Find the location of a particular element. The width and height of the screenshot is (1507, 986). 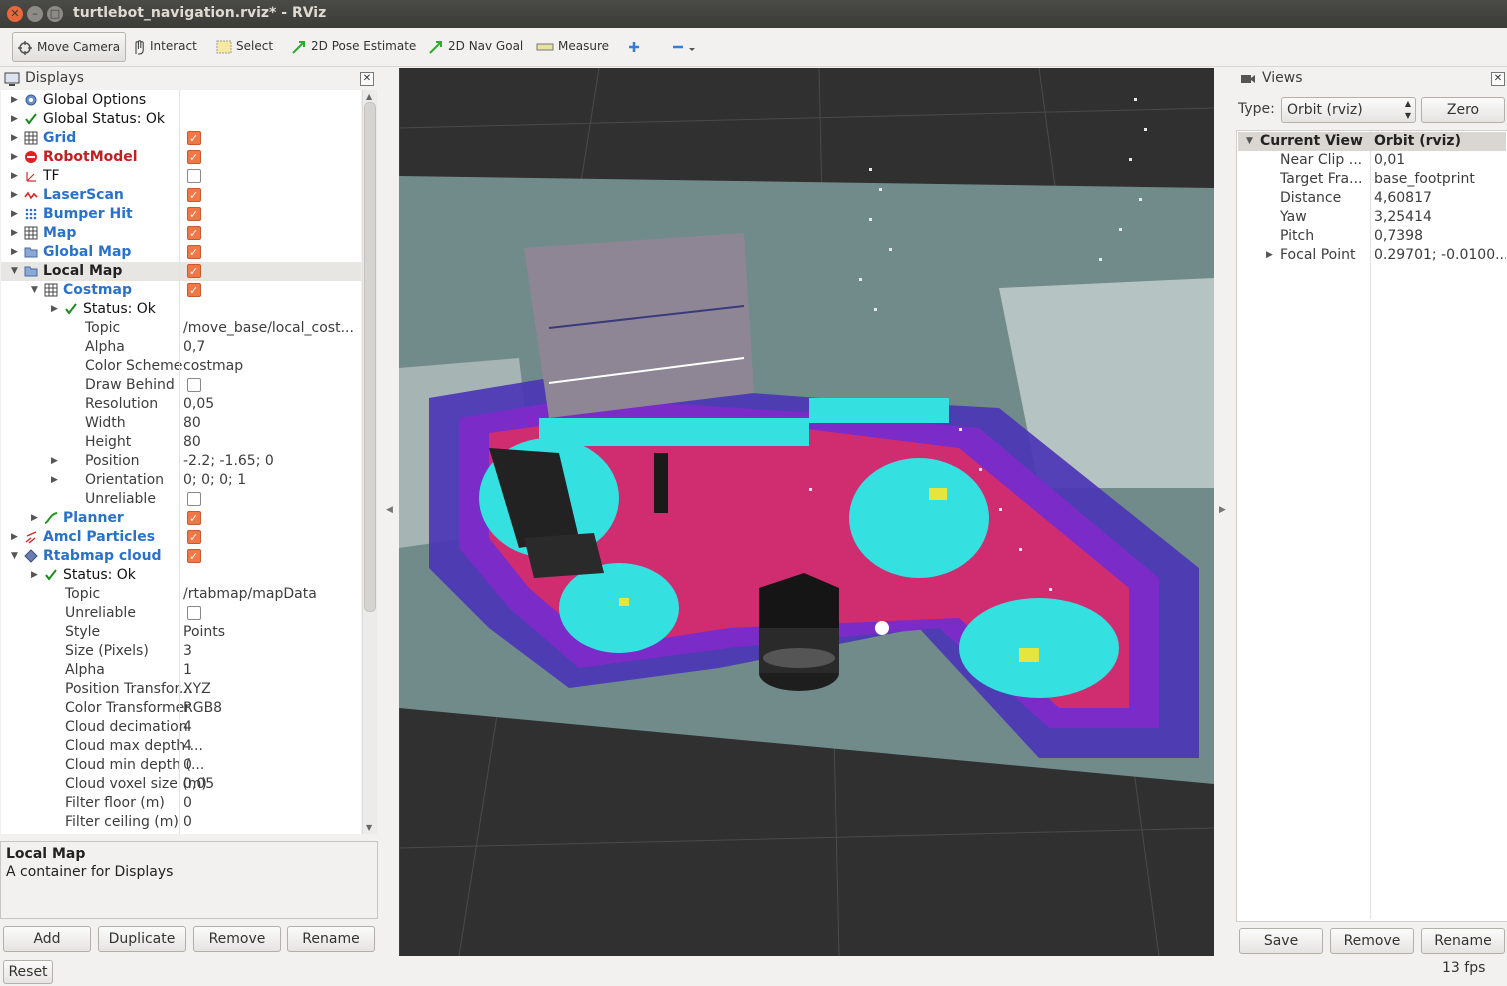

view-property-row: Pitch 0,7398 is located at coordinates (1372, 236).